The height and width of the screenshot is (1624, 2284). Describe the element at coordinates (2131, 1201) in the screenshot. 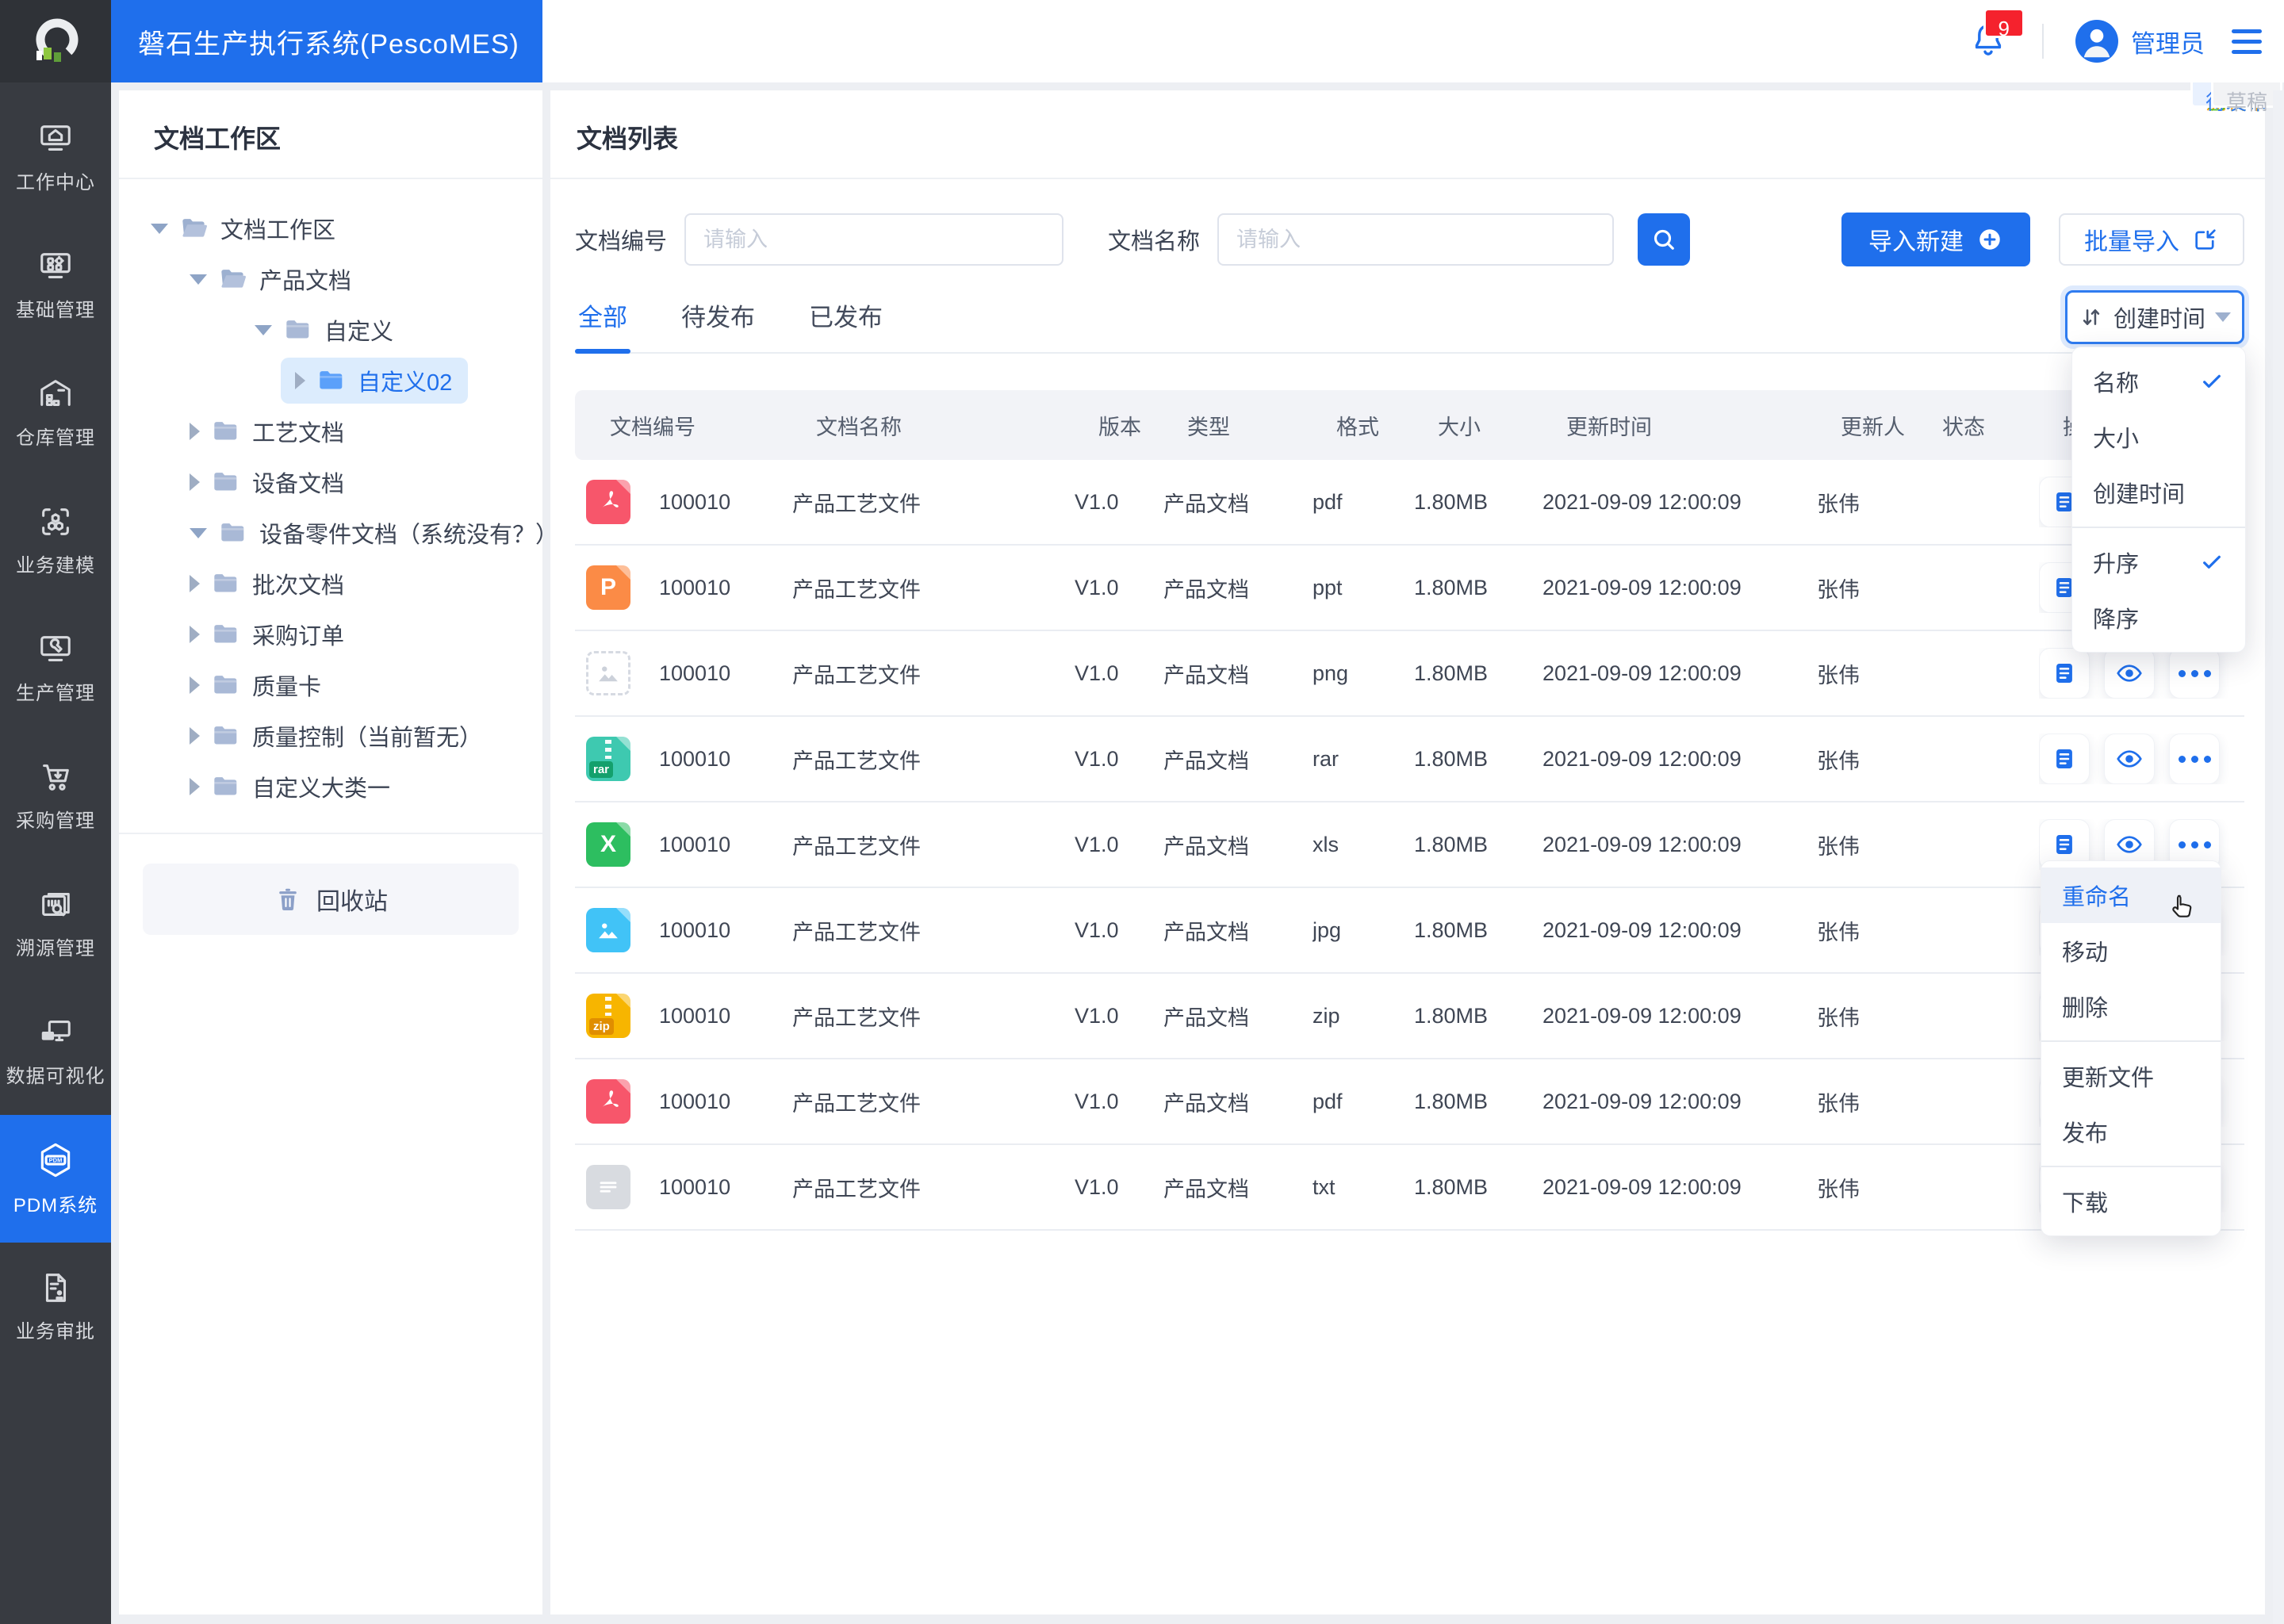

I see `context-menu-item: 下载` at that location.